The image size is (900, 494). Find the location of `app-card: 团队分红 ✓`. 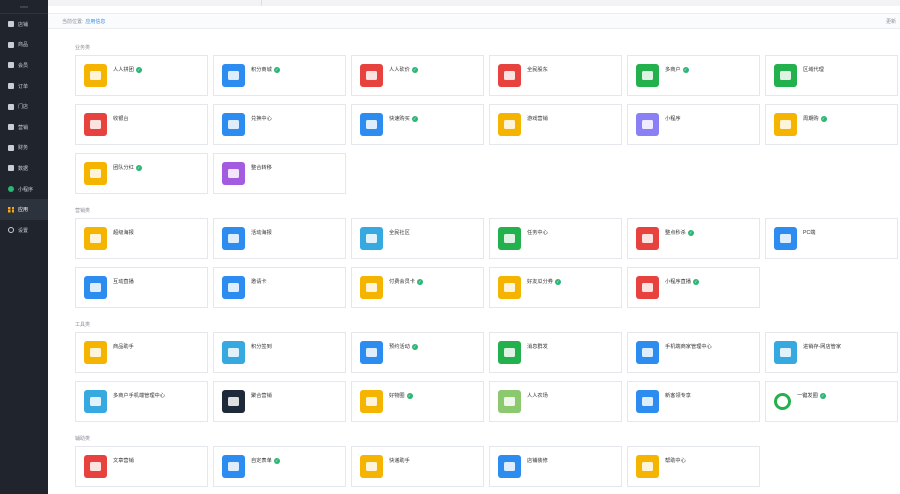

app-card: 团队分红 ✓ is located at coordinates (141, 173).